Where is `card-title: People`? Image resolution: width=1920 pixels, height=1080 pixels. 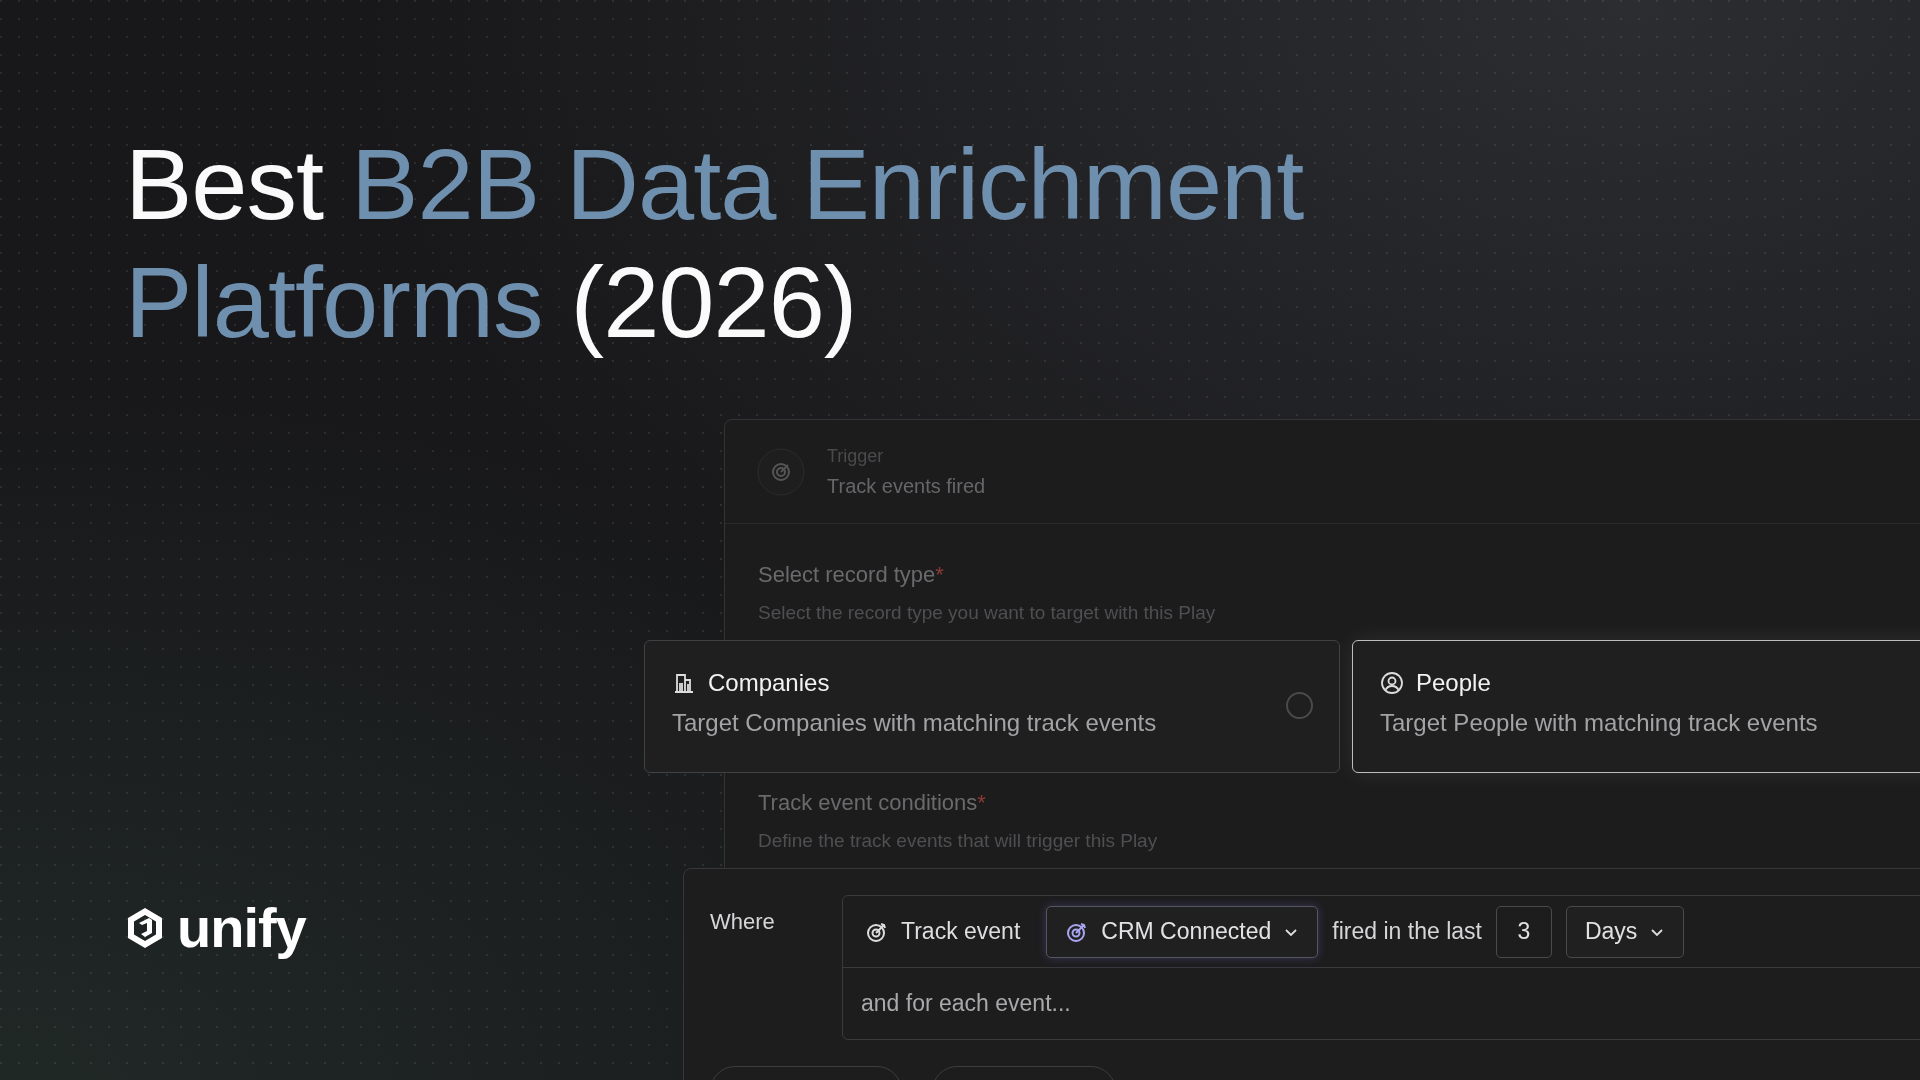
card-title: People is located at coordinates (1453, 683).